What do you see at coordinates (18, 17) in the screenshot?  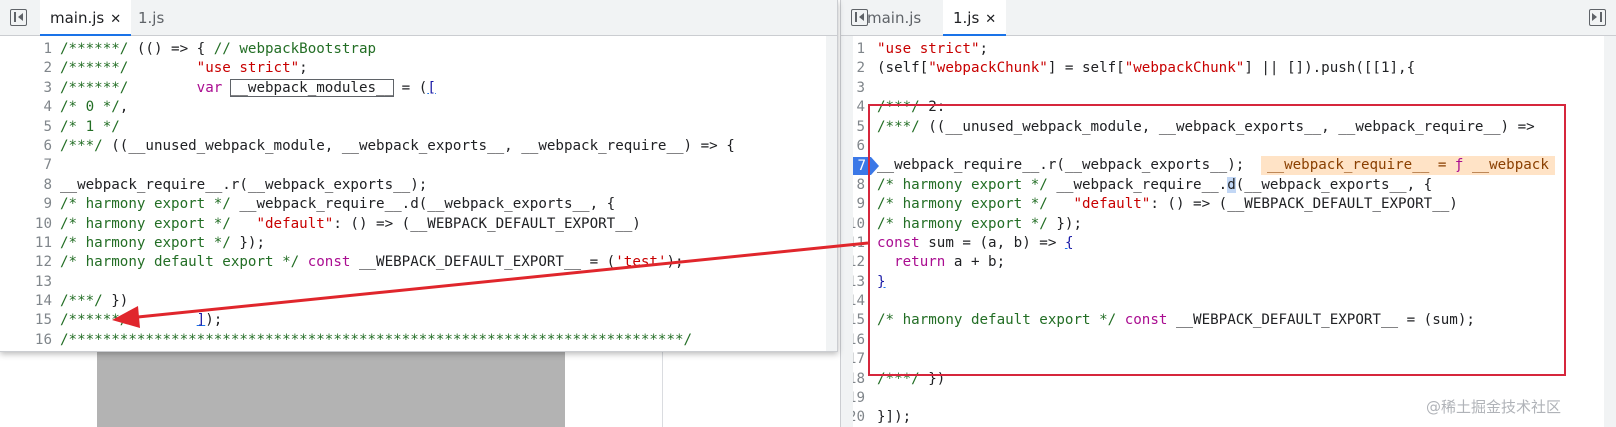 I see `toggle-navigator-icon` at bounding box center [18, 17].